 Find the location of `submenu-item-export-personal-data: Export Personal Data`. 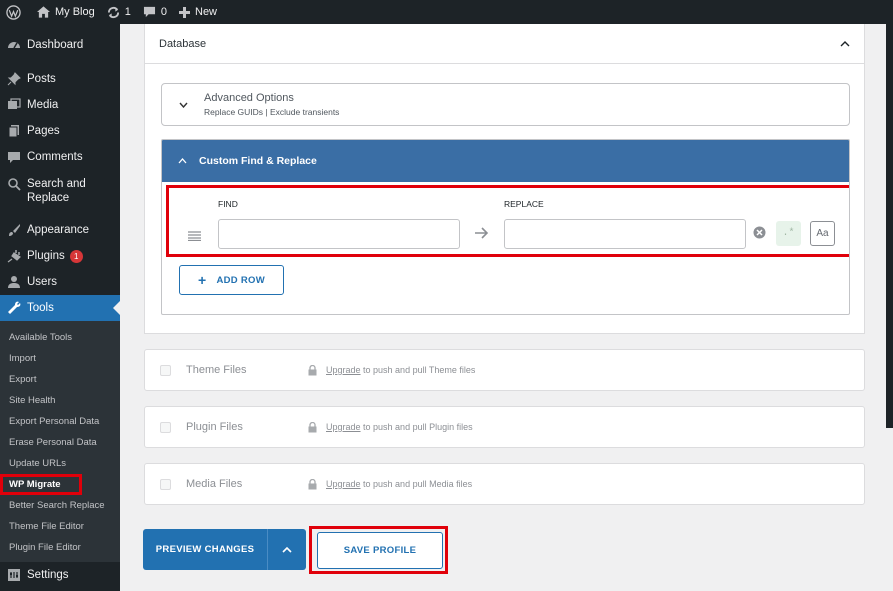

submenu-item-export-personal-data: Export Personal Data is located at coordinates (60, 421).